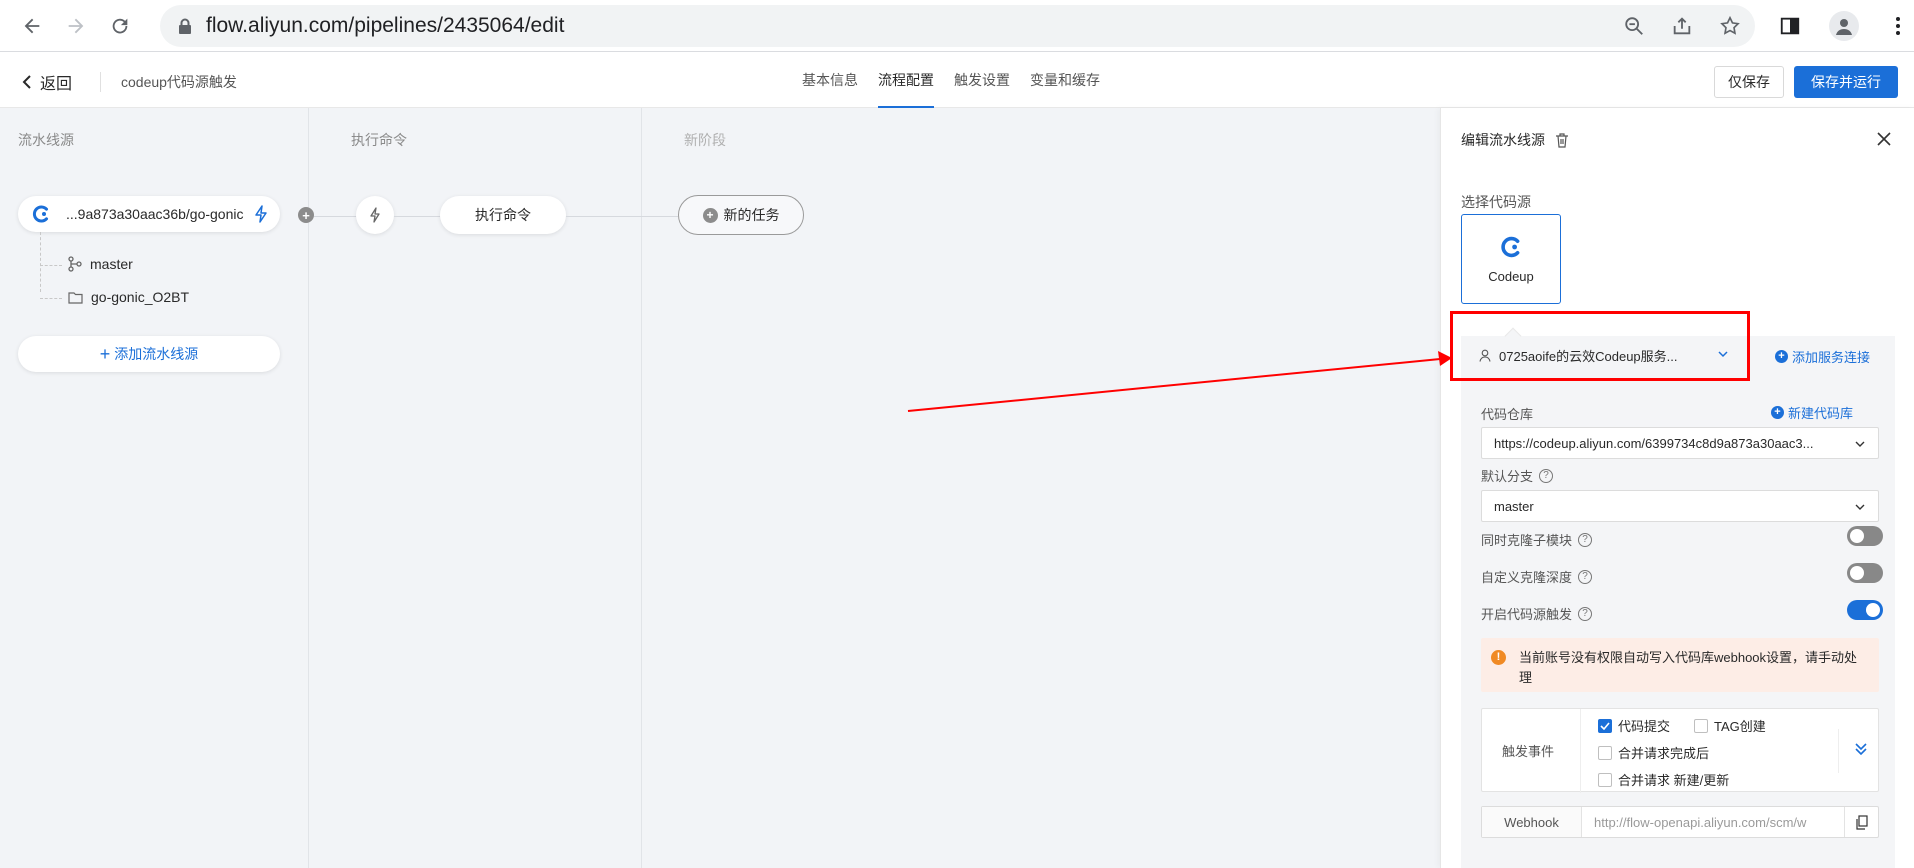 Image resolution: width=1914 pixels, height=868 pixels. Describe the element at coordinates (56, 84) in the screenshot. I see `back-label: 返回` at that location.